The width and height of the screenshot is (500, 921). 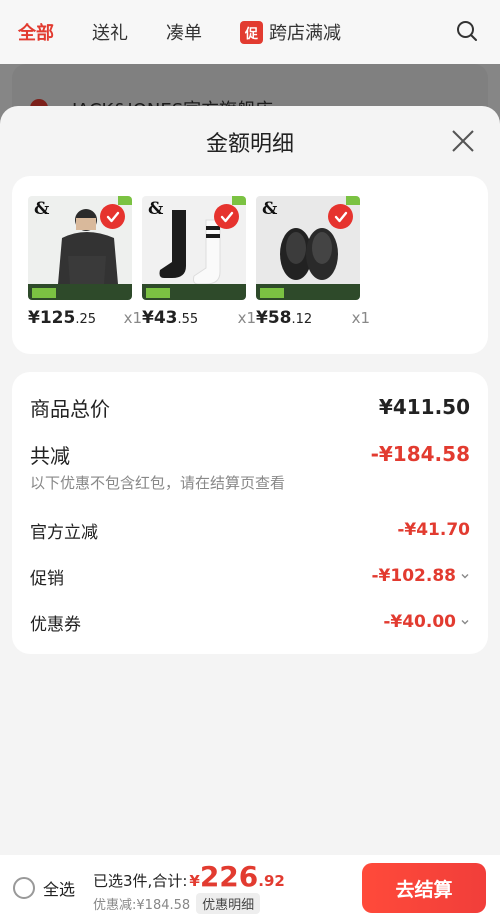 I want to click on total-amount-integer: 226, so click(x=229, y=876).